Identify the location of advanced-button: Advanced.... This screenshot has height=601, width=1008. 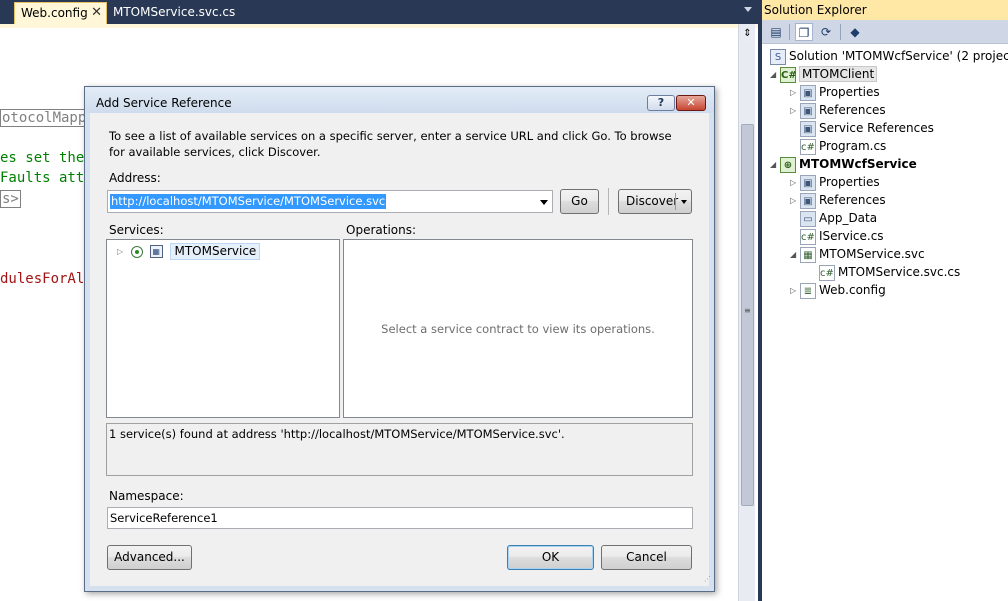
(149, 557).